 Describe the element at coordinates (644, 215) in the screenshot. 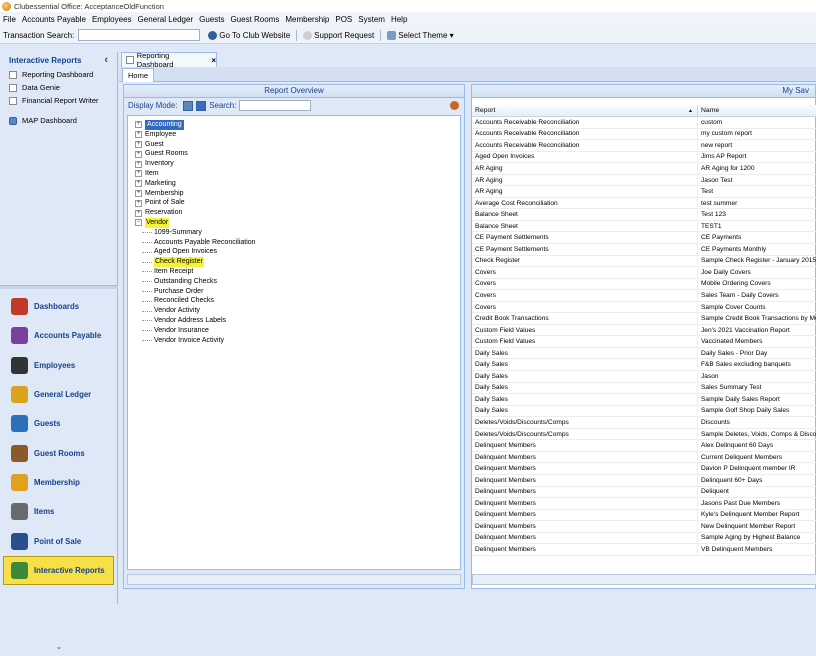

I see `table-row: Balance Sheet Test 123` at that location.